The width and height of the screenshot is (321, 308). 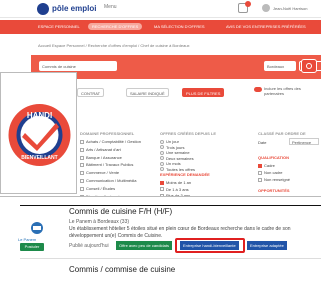 I want to click on pole-emploi-logo-icon, so click(x=43, y=9).